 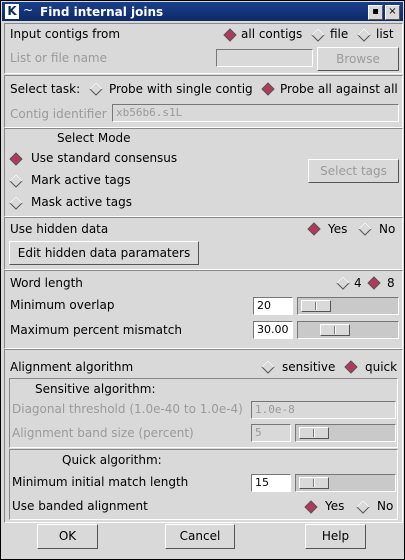 I want to click on help-button: Help, so click(x=335, y=536).